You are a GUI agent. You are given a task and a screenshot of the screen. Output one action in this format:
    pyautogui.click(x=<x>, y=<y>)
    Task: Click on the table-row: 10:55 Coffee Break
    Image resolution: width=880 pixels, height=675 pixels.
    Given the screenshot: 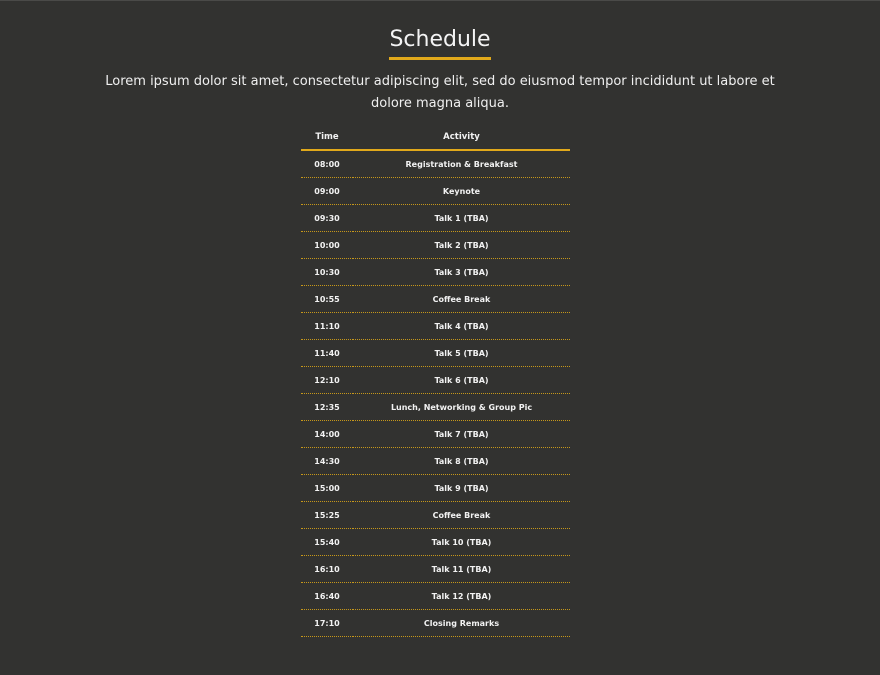 What is the action you would take?
    pyautogui.click(x=435, y=299)
    